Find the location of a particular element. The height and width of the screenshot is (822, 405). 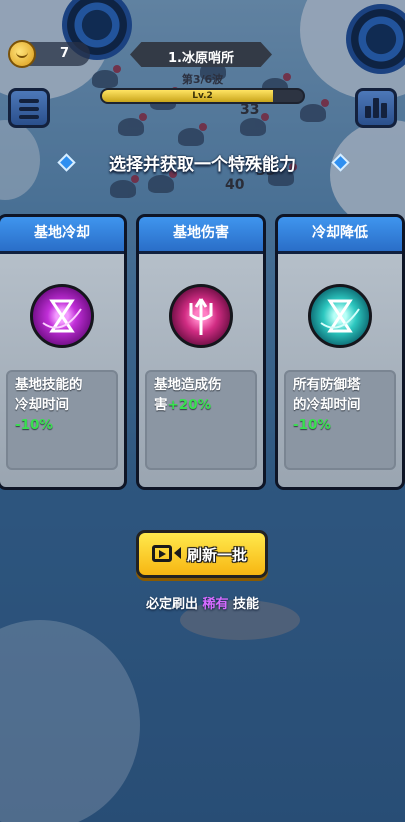

damage-number: 40 is located at coordinates (235, 185).